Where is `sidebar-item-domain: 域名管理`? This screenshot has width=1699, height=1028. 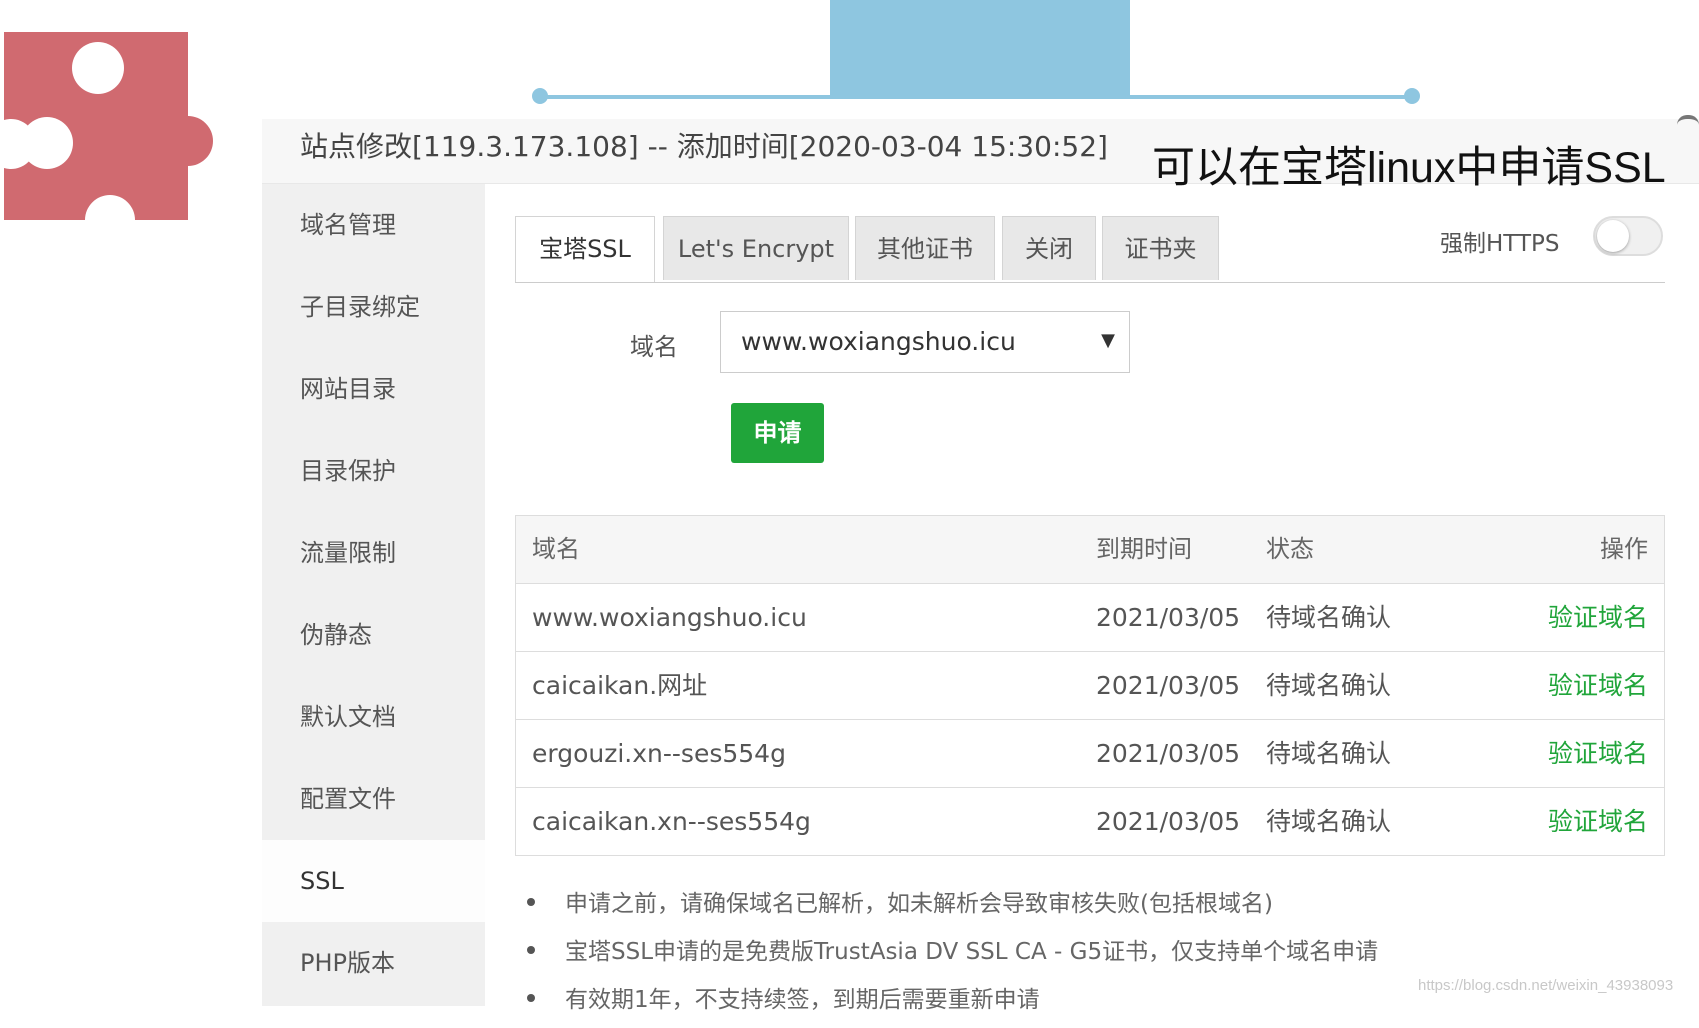
sidebar-item-domain: 域名管理 is located at coordinates (373, 225).